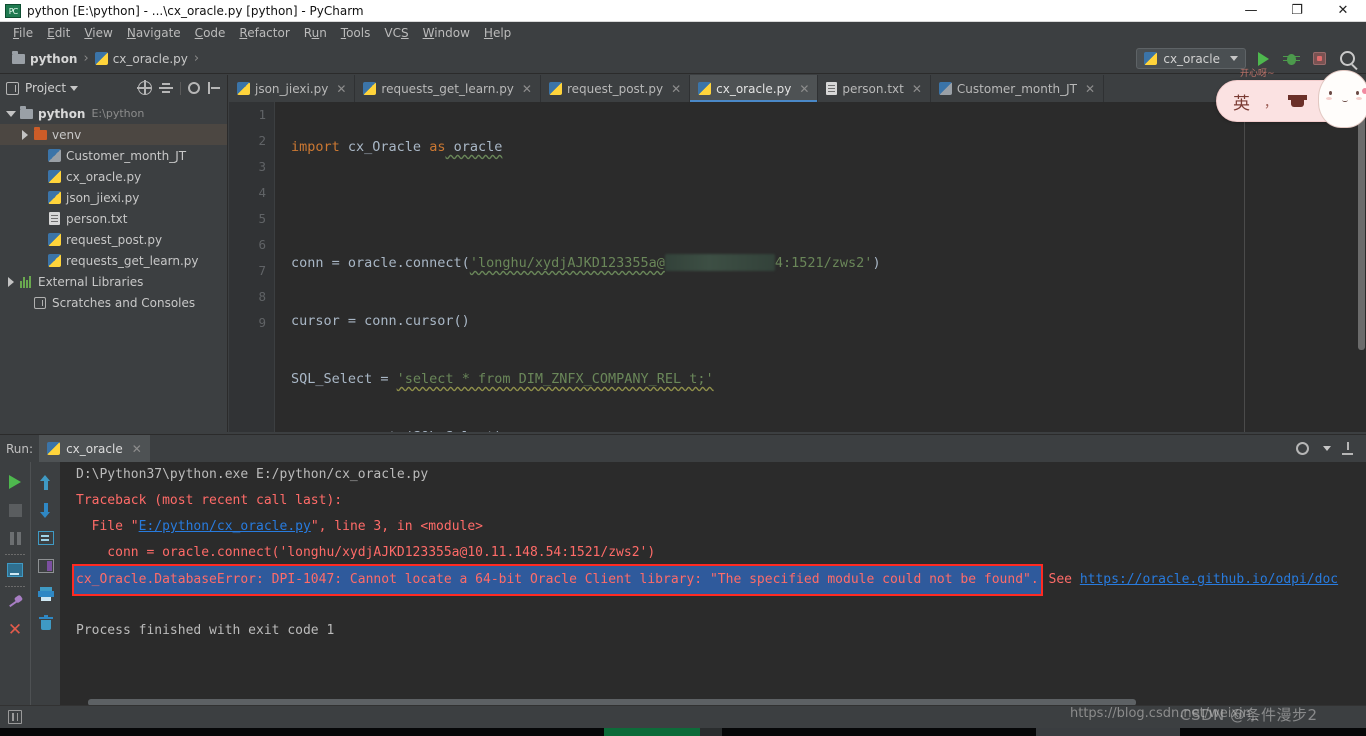  Describe the element at coordinates (1347, 448) in the screenshot. I see `download-icon` at that location.